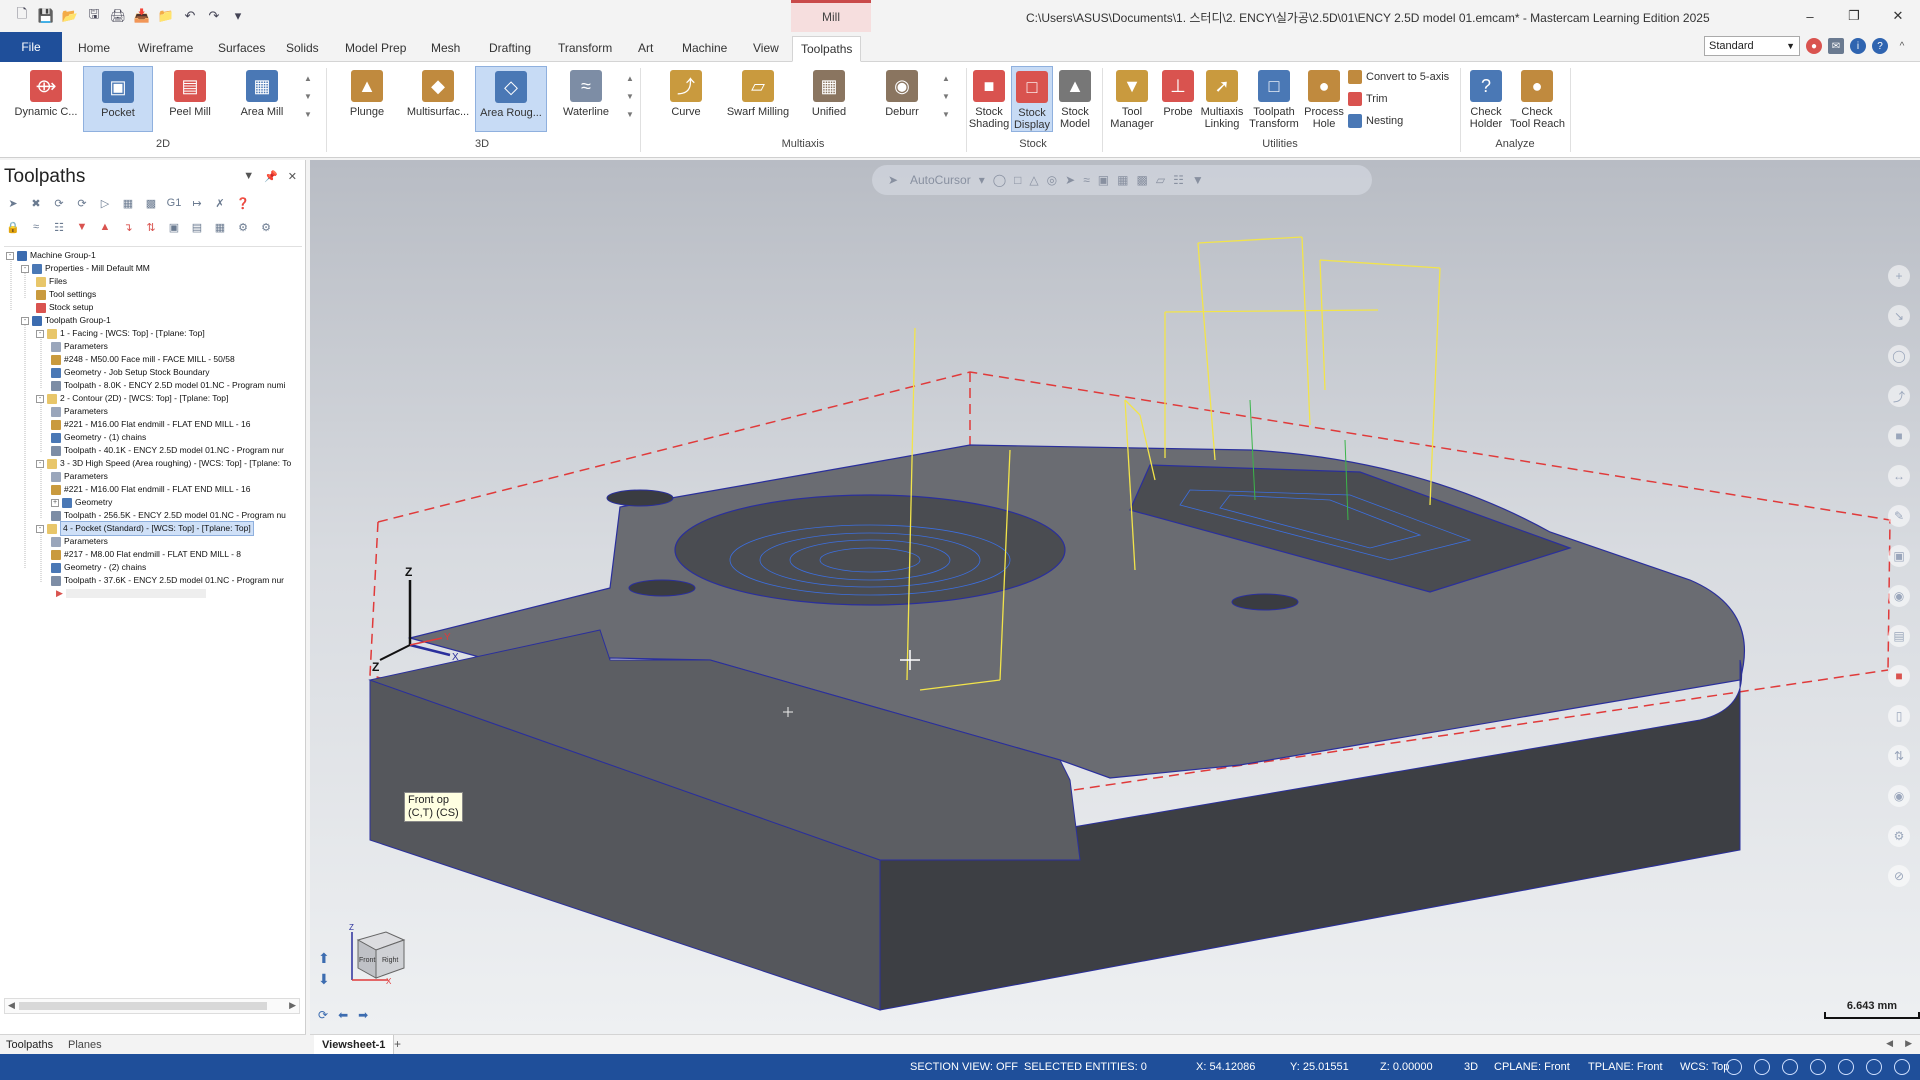 This screenshot has height=1080, width=1920. What do you see at coordinates (36, 227) in the screenshot?
I see `toggle-display-icon: ≈` at bounding box center [36, 227].